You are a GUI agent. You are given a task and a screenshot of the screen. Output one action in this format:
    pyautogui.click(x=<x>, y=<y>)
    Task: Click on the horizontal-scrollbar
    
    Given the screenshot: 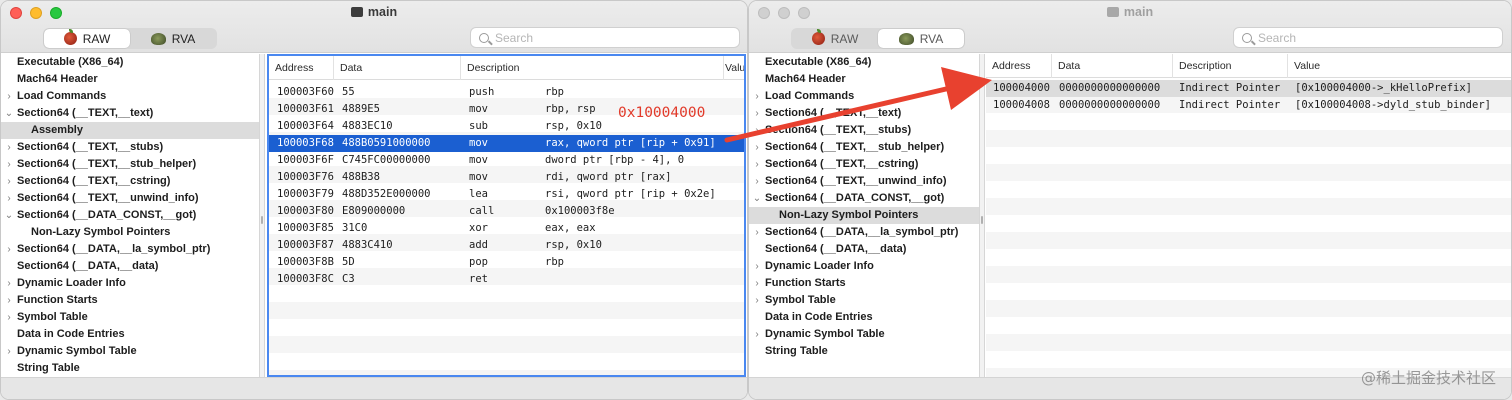 What is the action you would take?
    pyautogui.click(x=374, y=388)
    